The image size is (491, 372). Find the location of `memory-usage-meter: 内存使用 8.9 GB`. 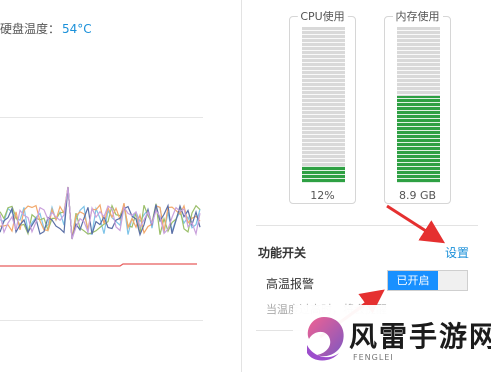

memory-usage-meter: 内存使用 8.9 GB is located at coordinates (417, 106).